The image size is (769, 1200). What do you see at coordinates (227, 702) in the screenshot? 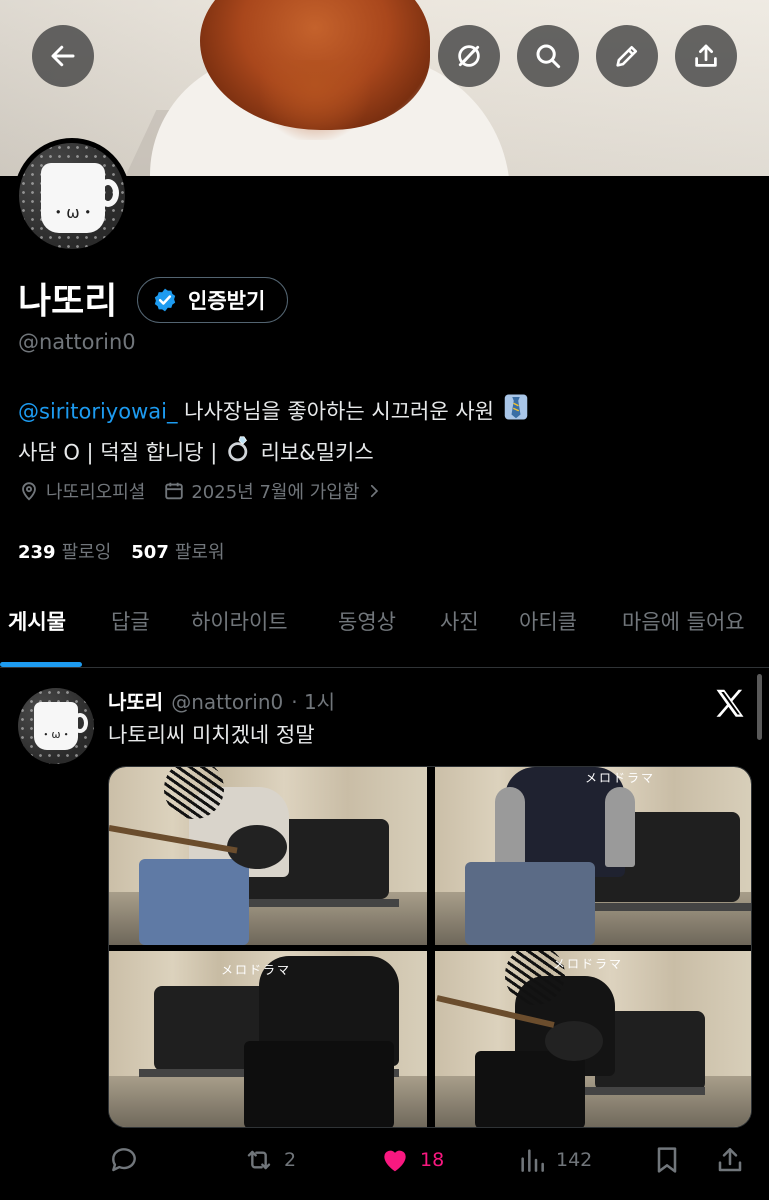
I see `post-author-handle: @nattorin0` at bounding box center [227, 702].